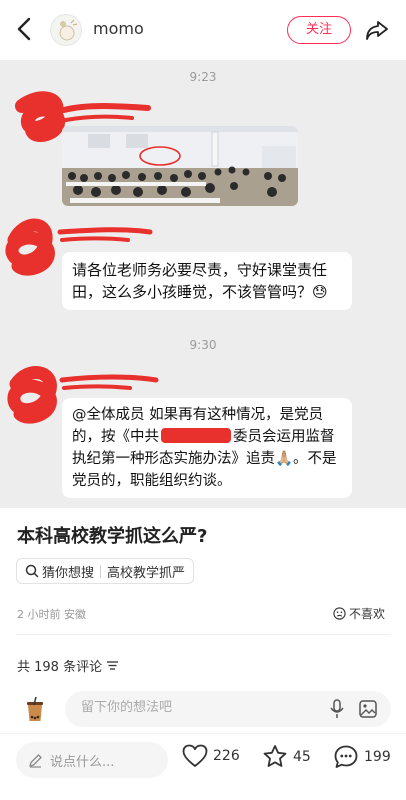 The image size is (406, 800). What do you see at coordinates (112, 536) in the screenshot?
I see `post-title: 本科高校教学抓这么严?` at bounding box center [112, 536].